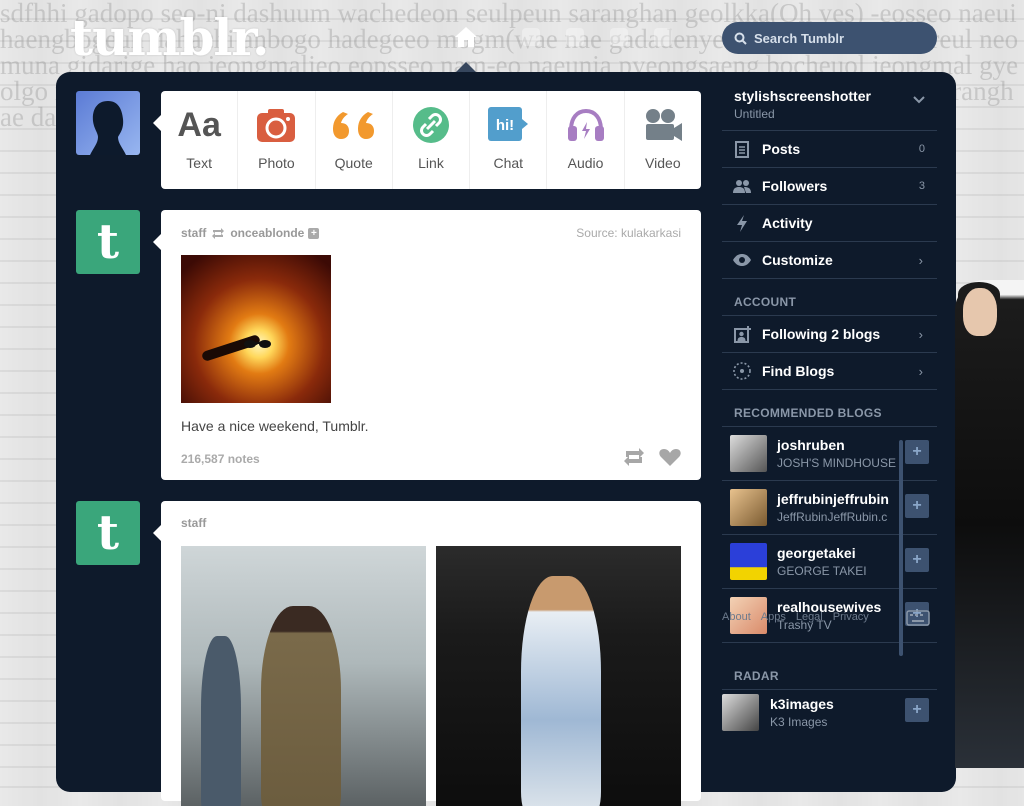  What do you see at coordinates (220, 459) in the screenshot?
I see `post-notes: 216,587 notes` at bounding box center [220, 459].